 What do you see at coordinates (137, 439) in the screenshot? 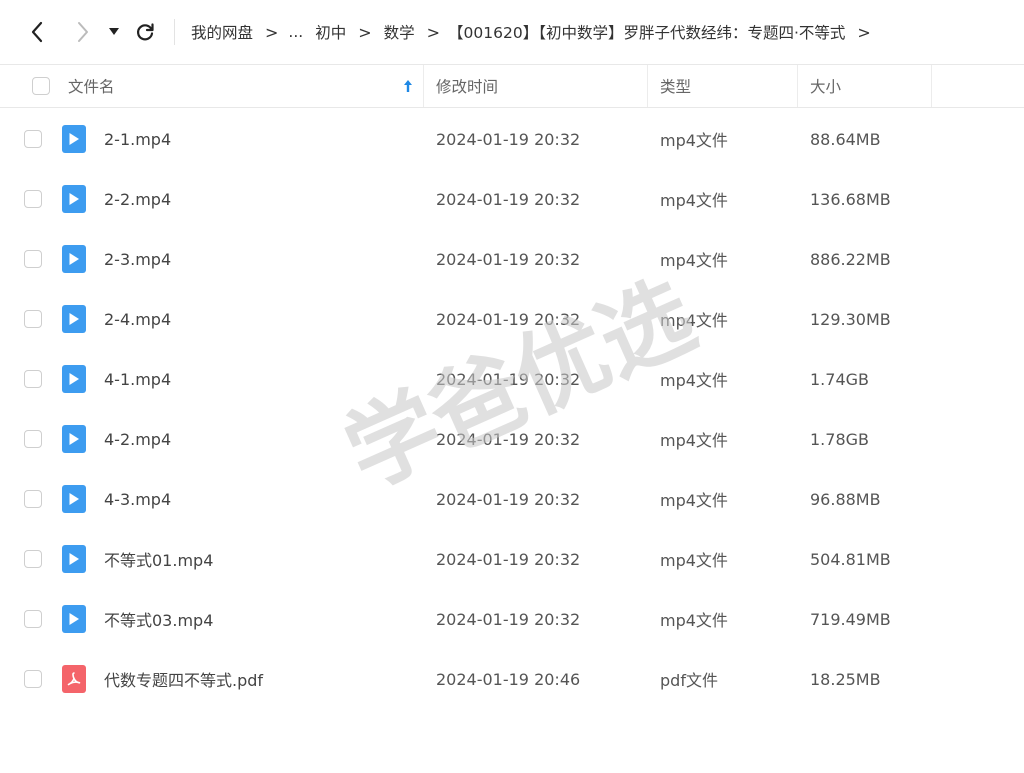
I see `file-name: 4-2.mp4` at bounding box center [137, 439].